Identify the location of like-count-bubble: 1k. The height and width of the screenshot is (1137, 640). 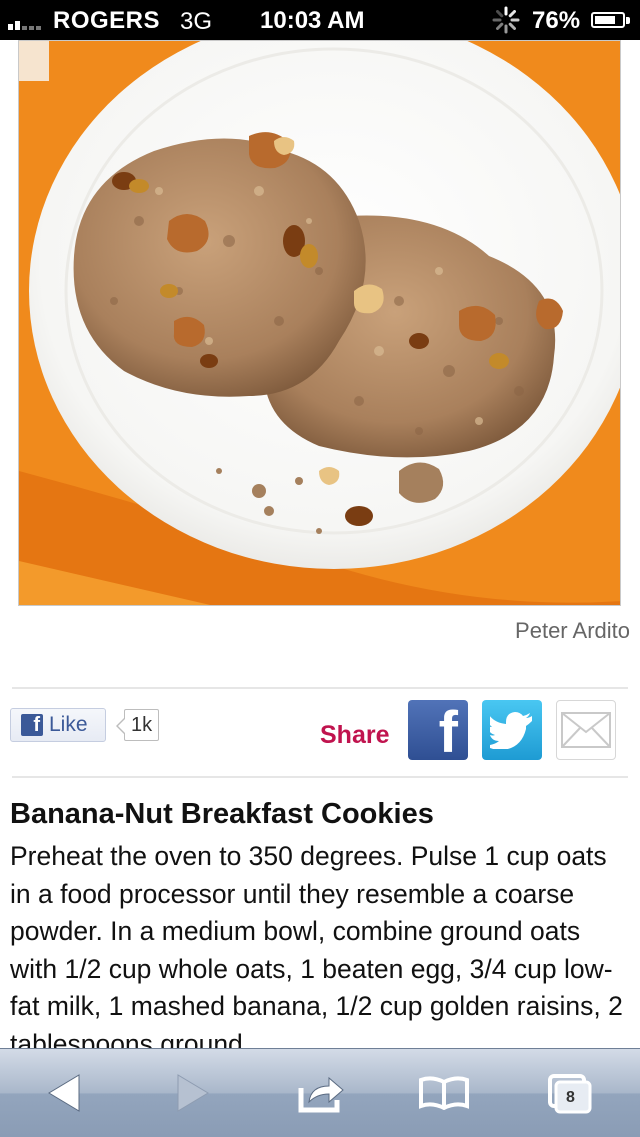
(137, 725).